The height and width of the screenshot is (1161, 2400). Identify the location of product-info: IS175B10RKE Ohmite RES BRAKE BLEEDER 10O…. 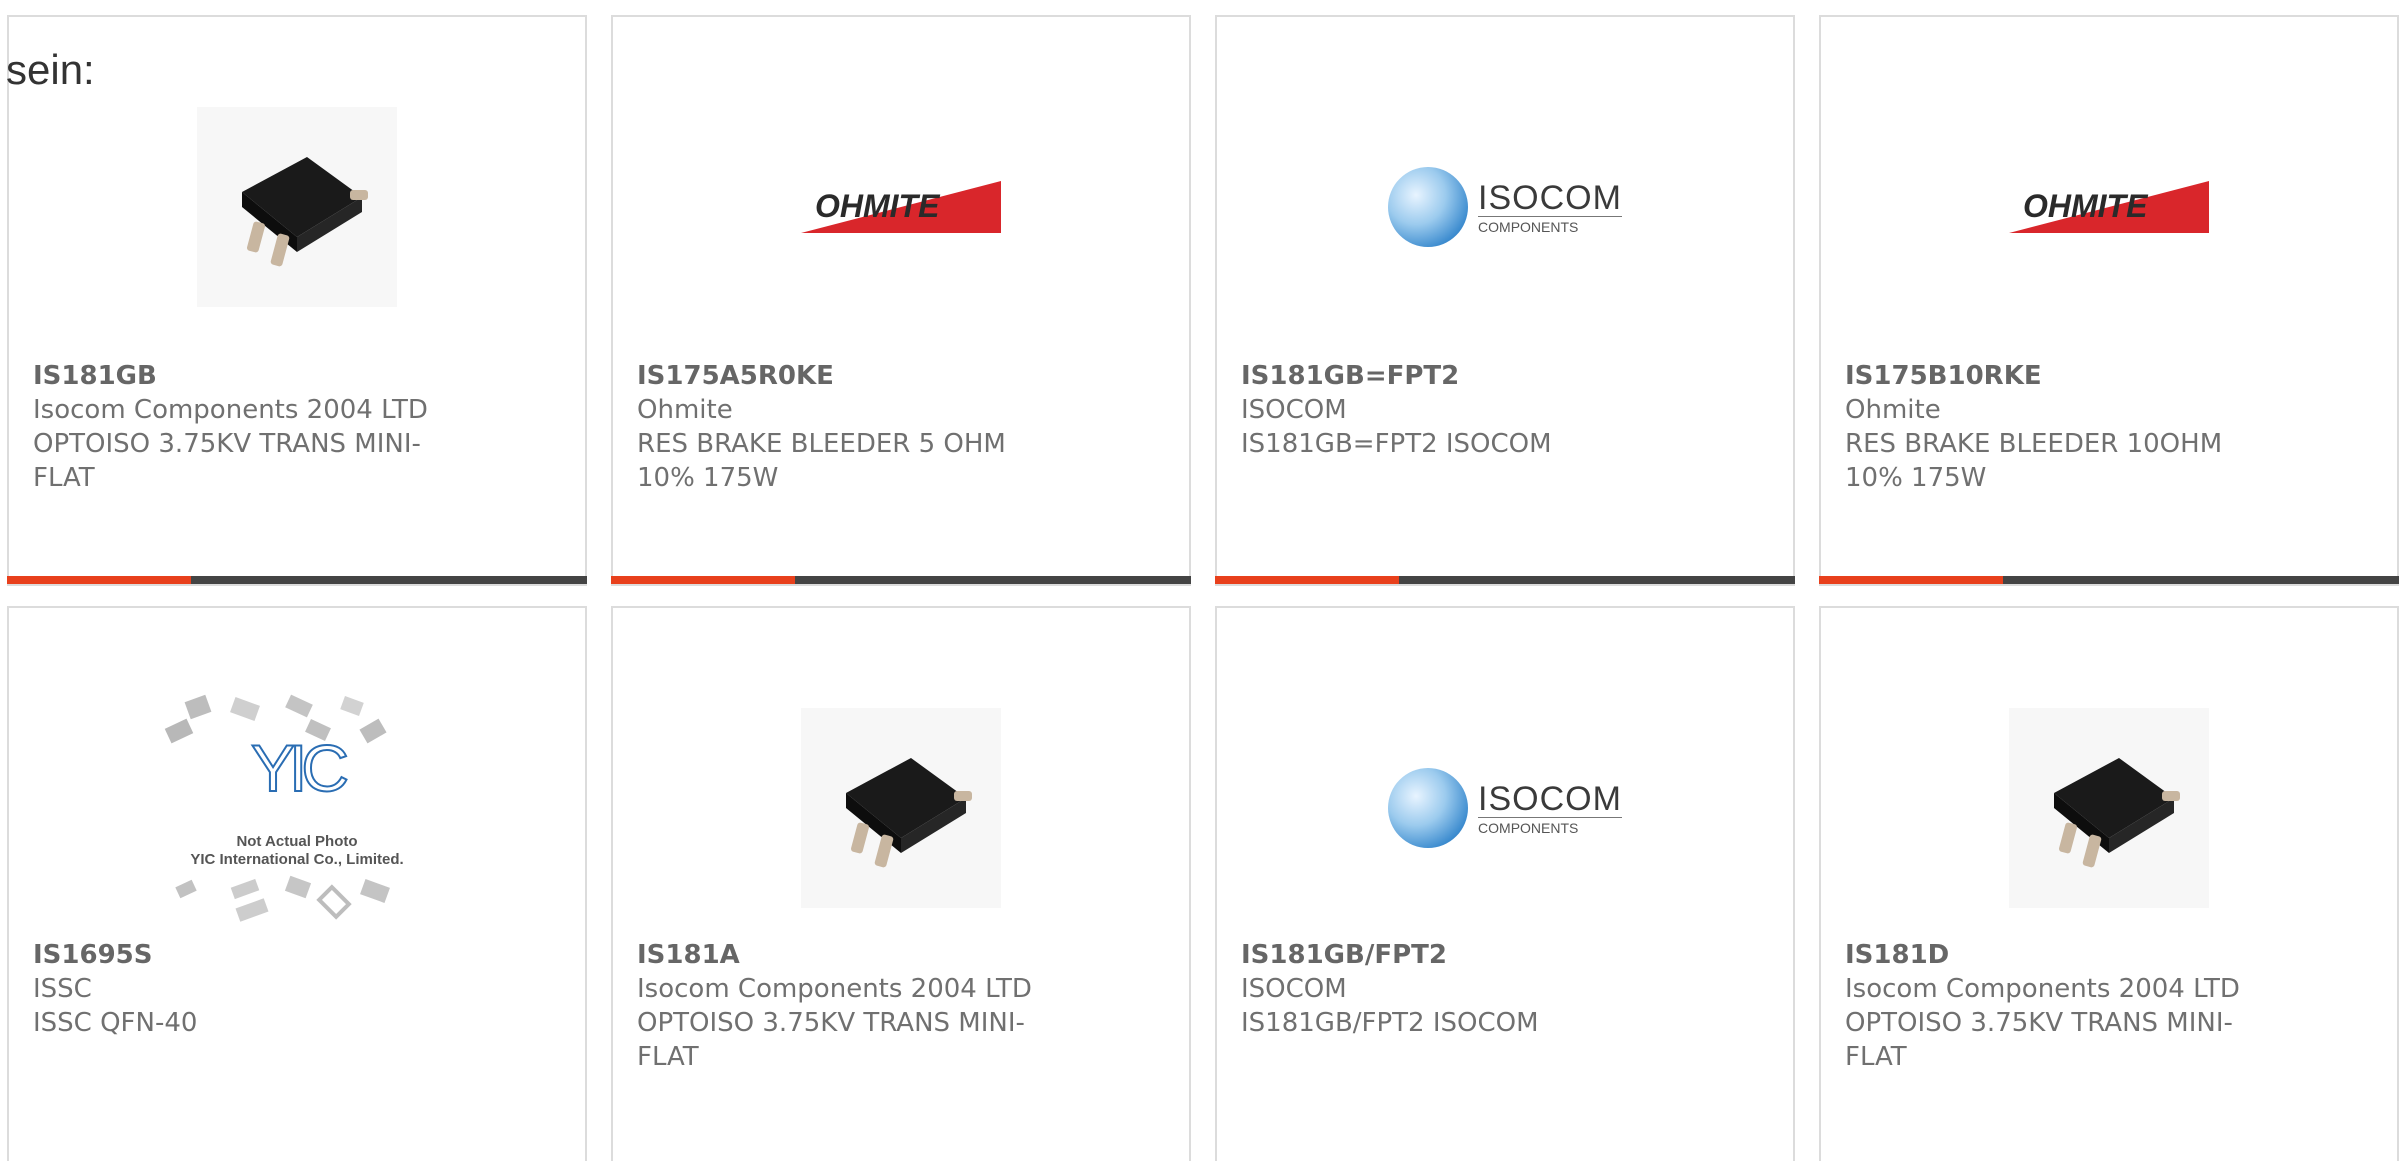
(2055, 427).